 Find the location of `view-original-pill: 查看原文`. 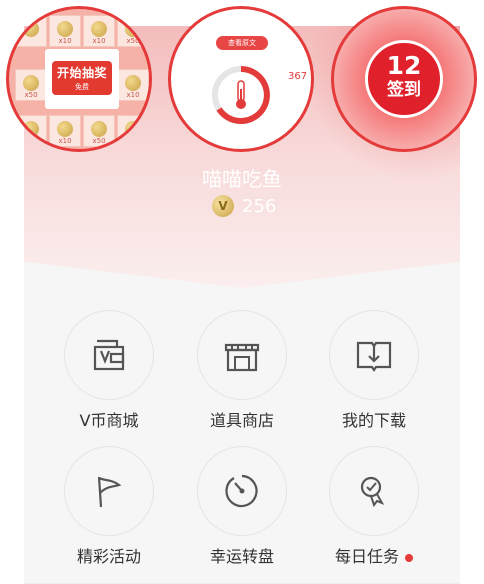

view-original-pill: 查看原文 is located at coordinates (242, 43).